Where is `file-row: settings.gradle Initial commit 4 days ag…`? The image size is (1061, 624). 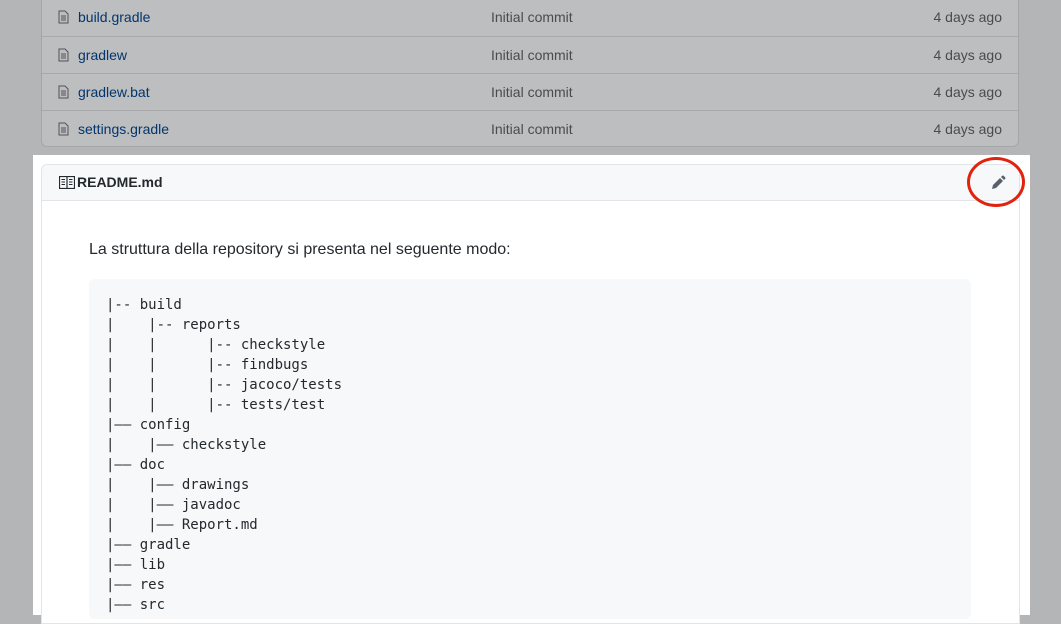
file-row: settings.gradle Initial commit 4 days ag… is located at coordinates (530, 128).